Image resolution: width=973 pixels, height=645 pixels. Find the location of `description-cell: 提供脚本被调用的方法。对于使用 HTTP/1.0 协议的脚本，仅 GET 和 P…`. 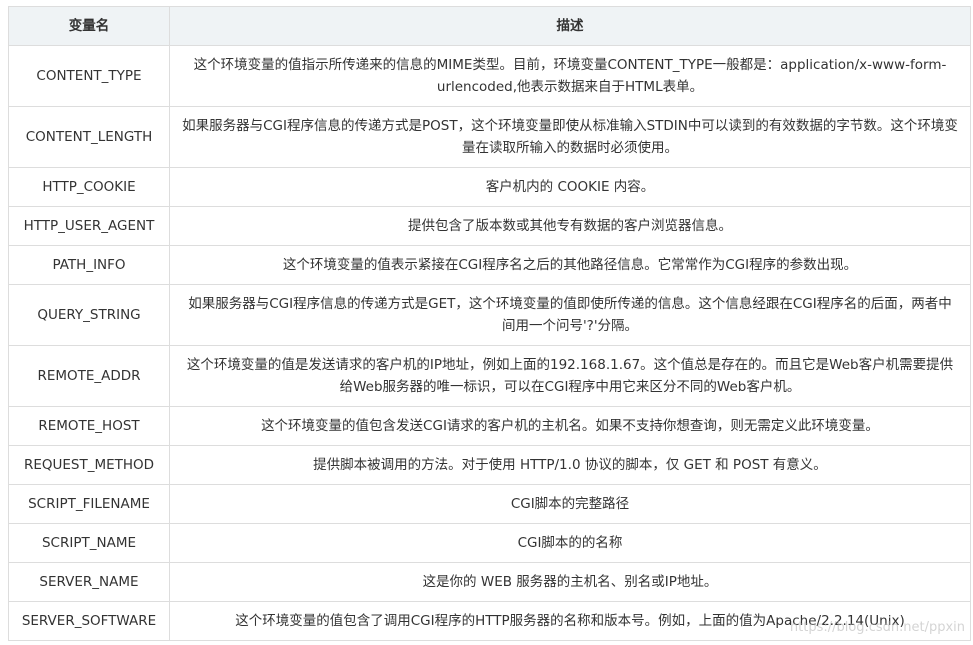

description-cell: 提供脚本被调用的方法。对于使用 HTTP/1.0 协议的脚本，仅 GET 和 P… is located at coordinates (570, 465).